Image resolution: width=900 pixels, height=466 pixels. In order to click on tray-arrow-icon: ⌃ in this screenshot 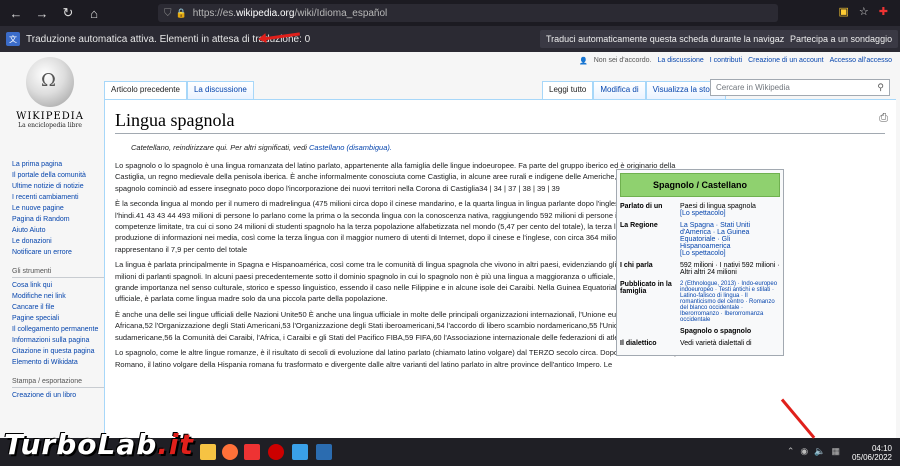, I will do `click(791, 451)`.